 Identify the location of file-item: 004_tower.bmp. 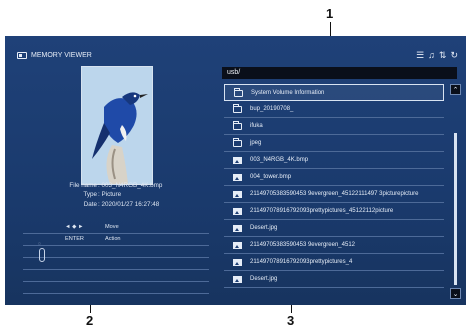
(334, 177).